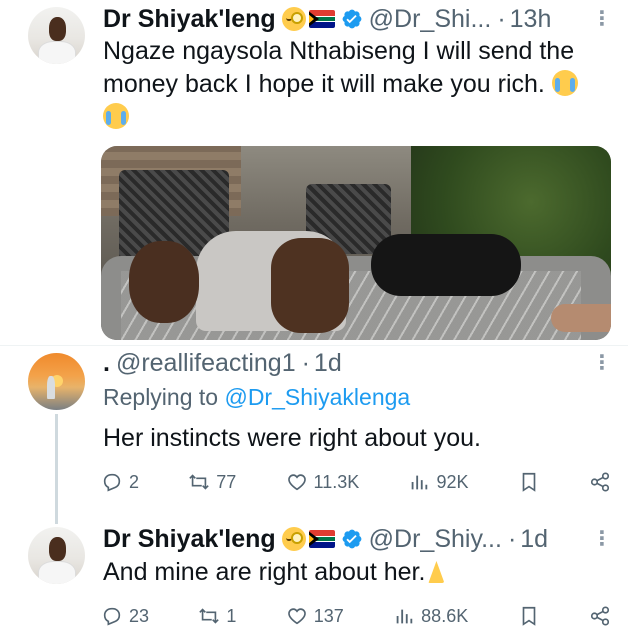 Image resolution: width=628 pixels, height=630 pixels. What do you see at coordinates (212, 482) in the screenshot?
I see `retweet-button: 77` at bounding box center [212, 482].